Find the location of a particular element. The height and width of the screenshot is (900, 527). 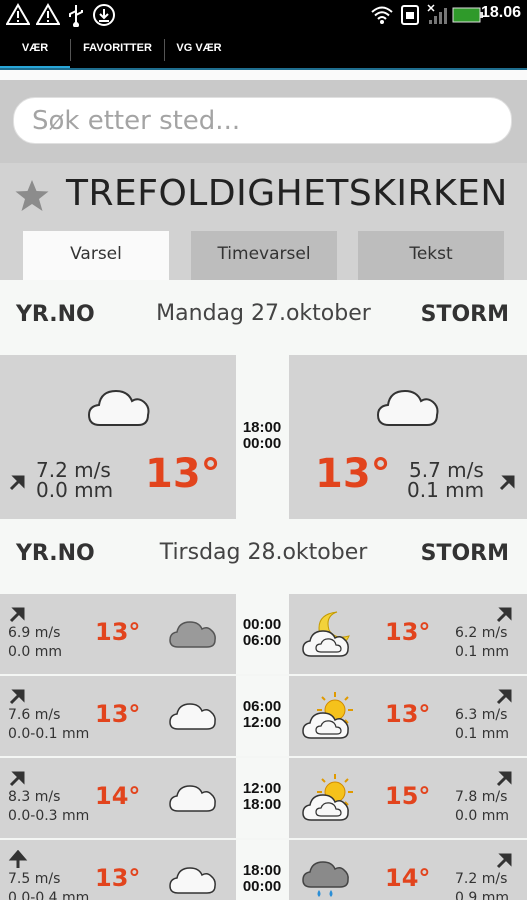

precip-value: 0.0-0.1 mm is located at coordinates (49, 734).